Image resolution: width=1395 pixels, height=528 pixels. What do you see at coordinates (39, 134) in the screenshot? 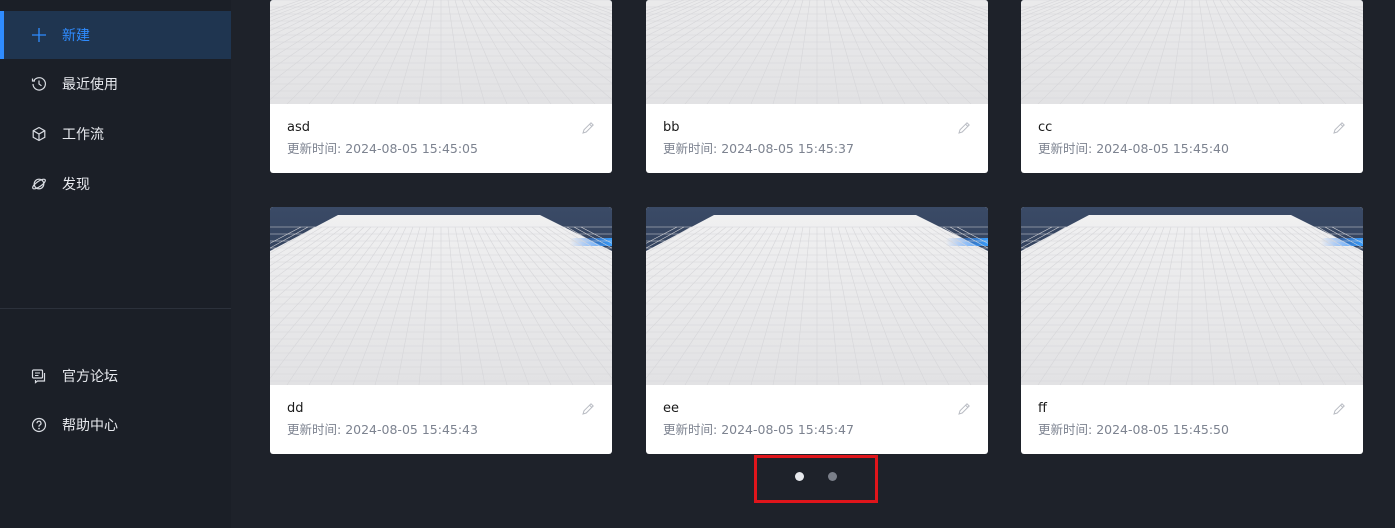
I see `cube-icon` at bounding box center [39, 134].